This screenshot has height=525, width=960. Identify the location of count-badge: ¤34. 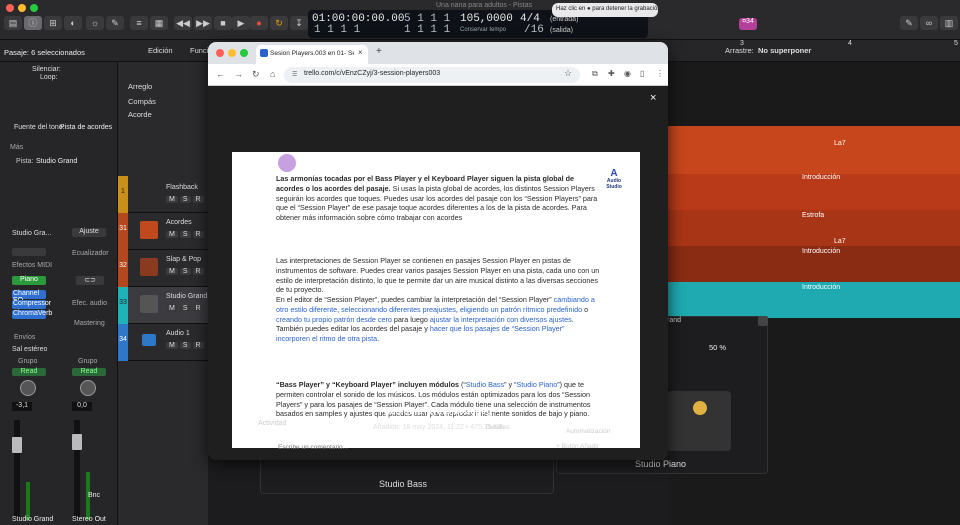
(748, 24).